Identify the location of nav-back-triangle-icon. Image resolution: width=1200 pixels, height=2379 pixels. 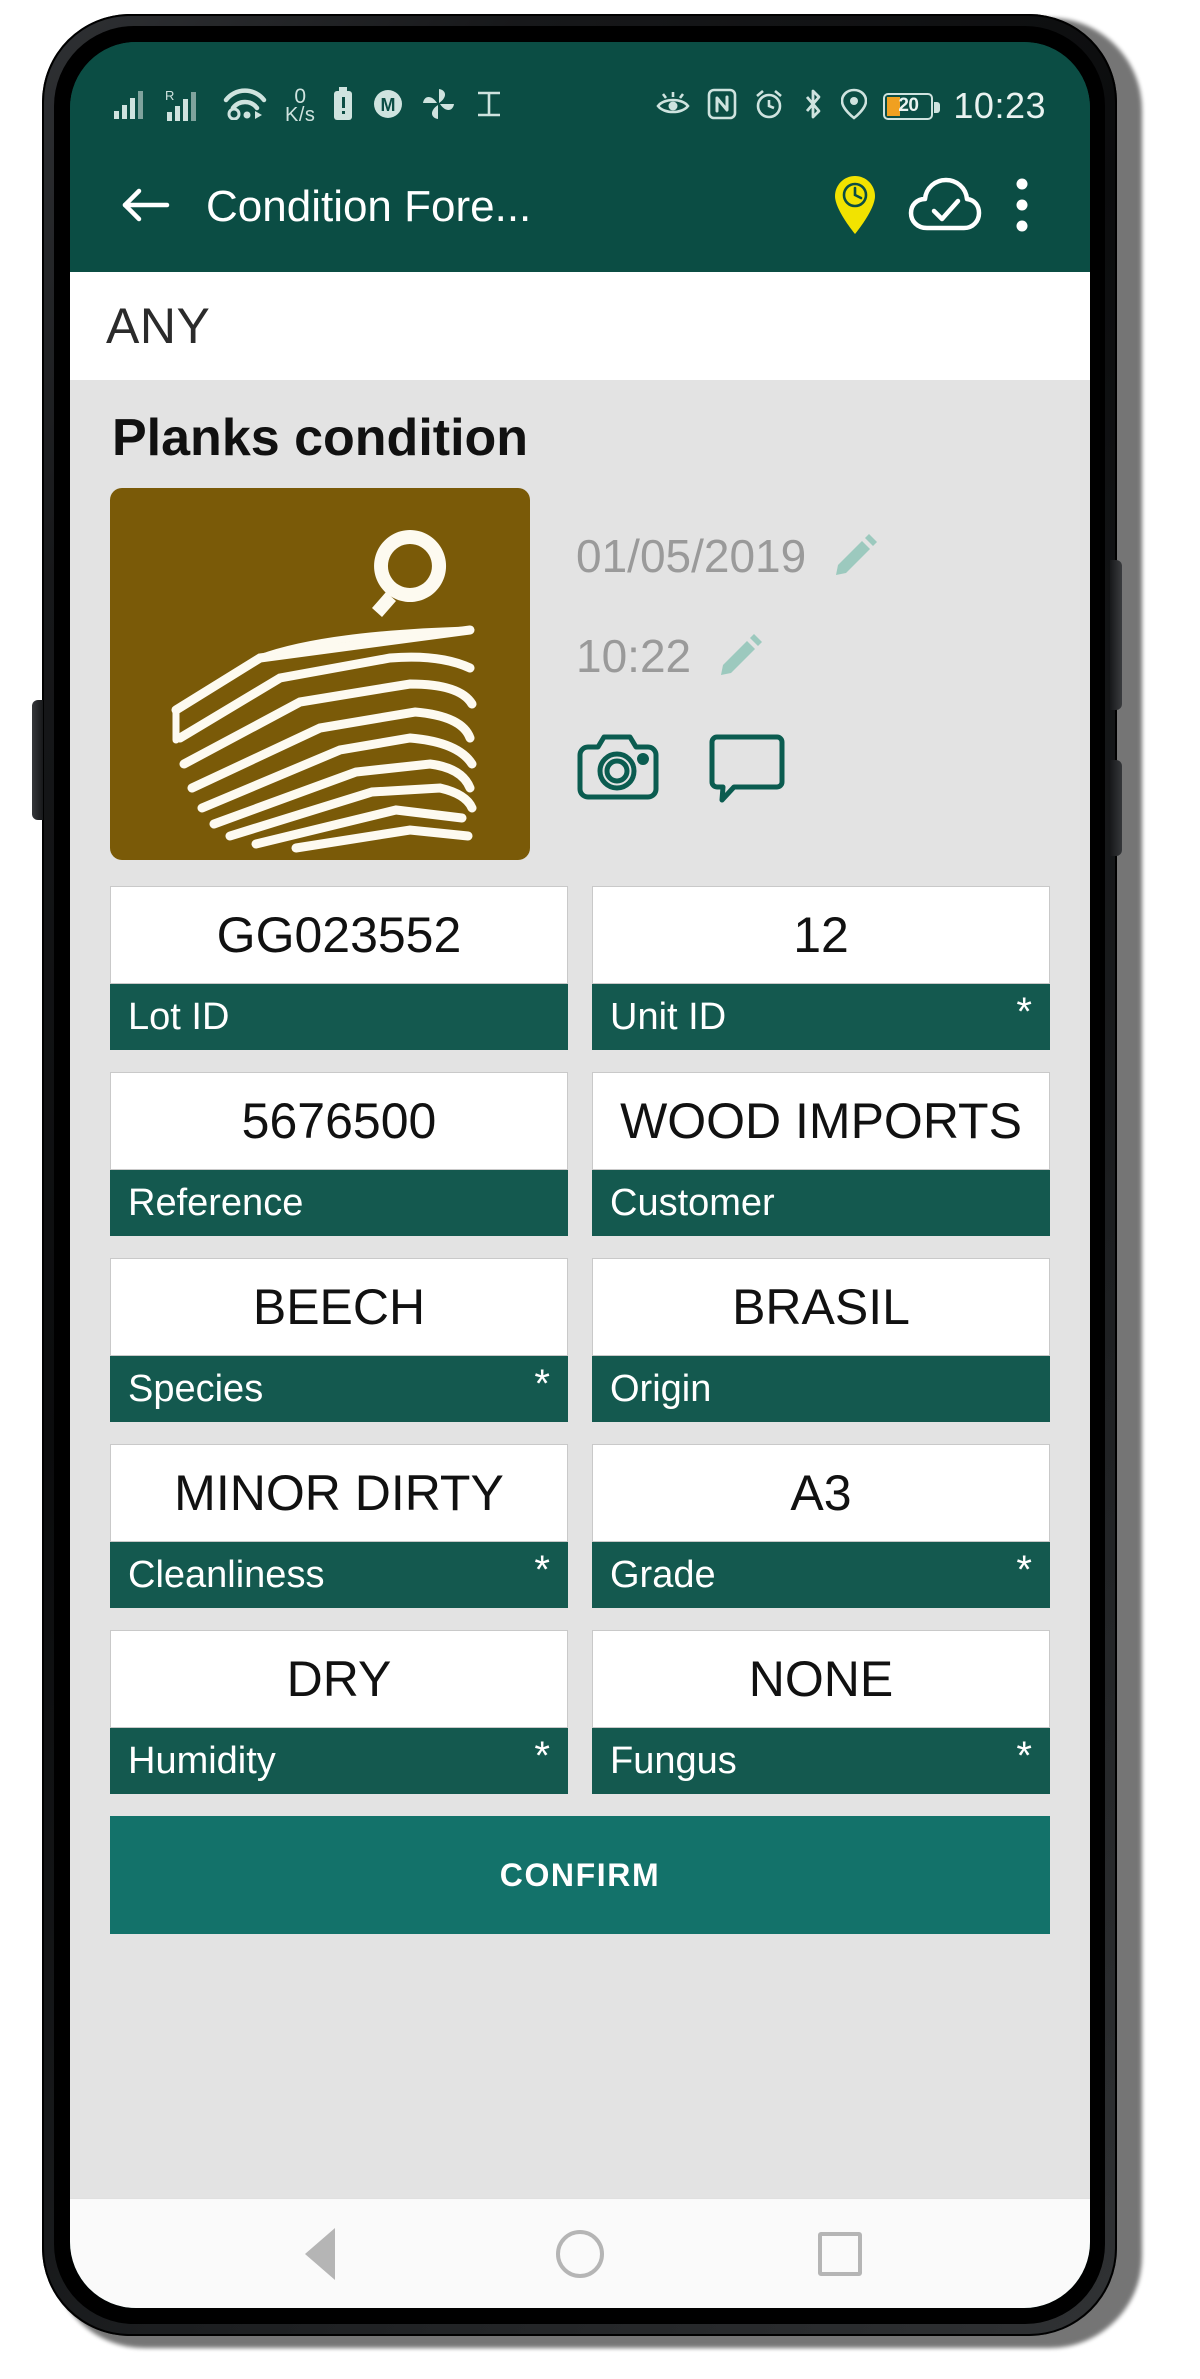
(320, 2253).